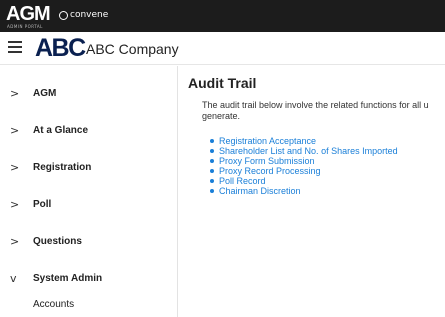  I want to click on convene-logo-text: convene, so click(89, 15).